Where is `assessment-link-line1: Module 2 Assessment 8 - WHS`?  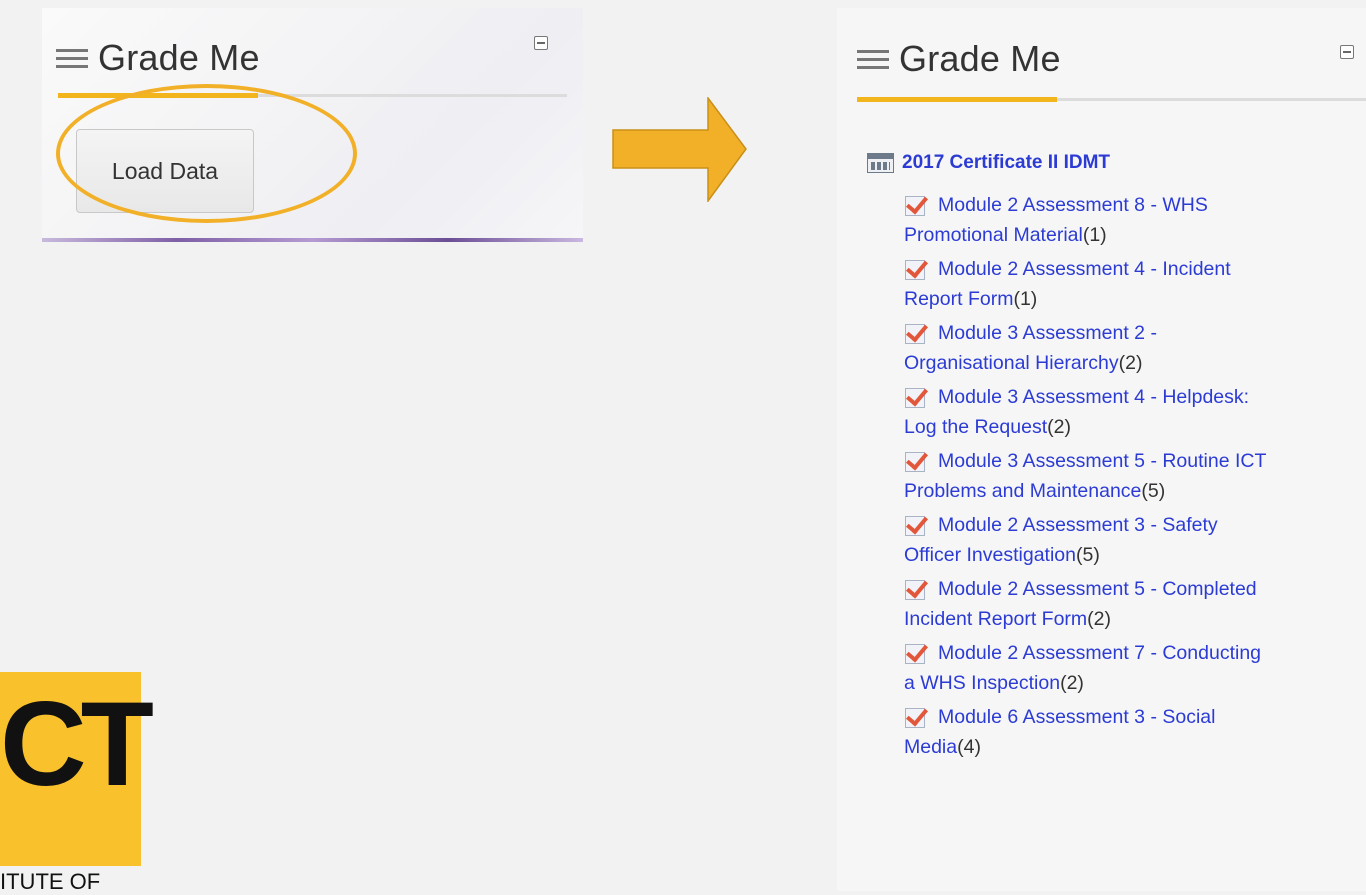
assessment-link-line1: Module 2 Assessment 8 - WHS is located at coordinates (1073, 205).